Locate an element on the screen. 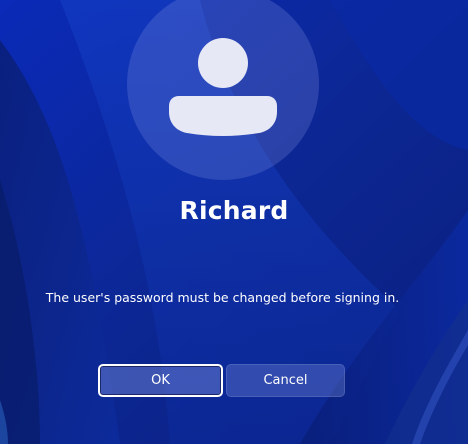 The height and width of the screenshot is (444, 468). username: Richard is located at coordinates (234, 210).